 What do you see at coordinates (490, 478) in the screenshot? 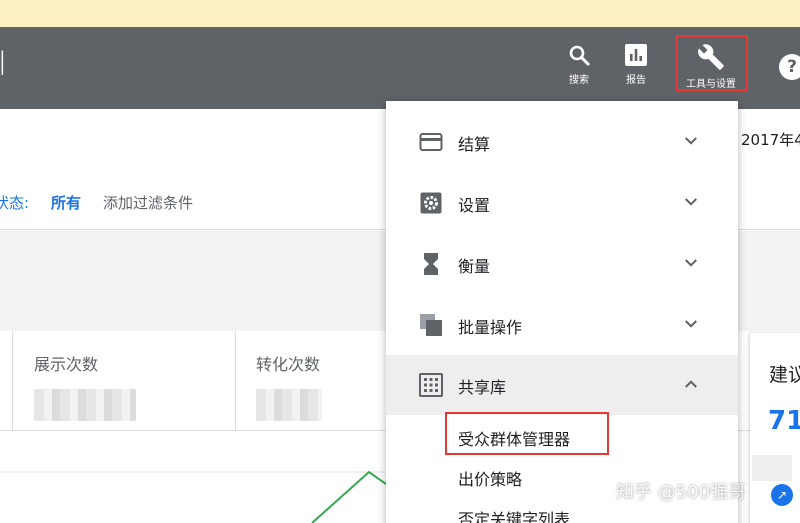
I see `submenu-bid-strategies: 出价策略` at bounding box center [490, 478].